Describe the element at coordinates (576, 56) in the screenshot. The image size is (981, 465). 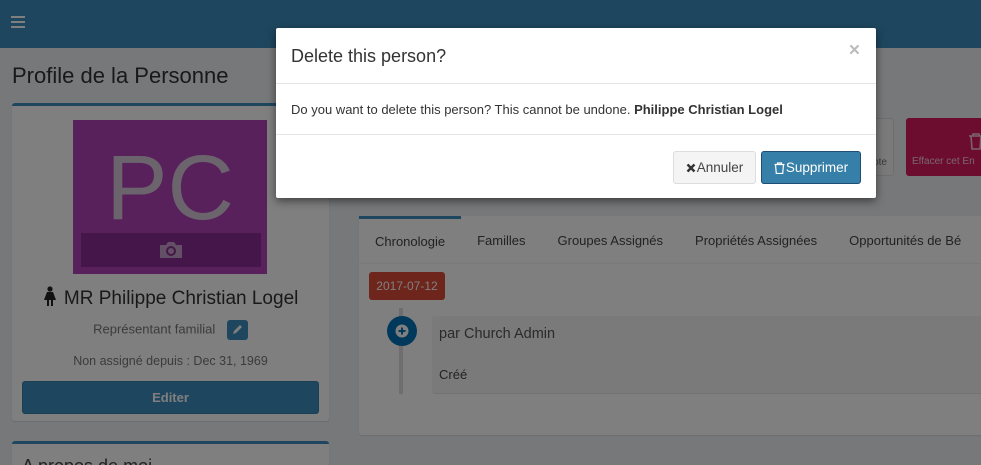
I see `modal-header: Delete this person? ×` at that location.